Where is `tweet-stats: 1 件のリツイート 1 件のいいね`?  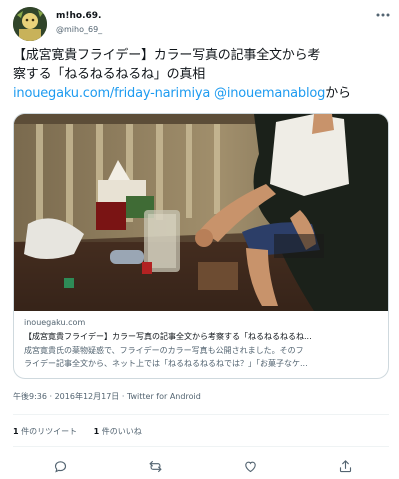
tweet-stats: 1 件のリツイート 1 件のいいね is located at coordinates (84, 432).